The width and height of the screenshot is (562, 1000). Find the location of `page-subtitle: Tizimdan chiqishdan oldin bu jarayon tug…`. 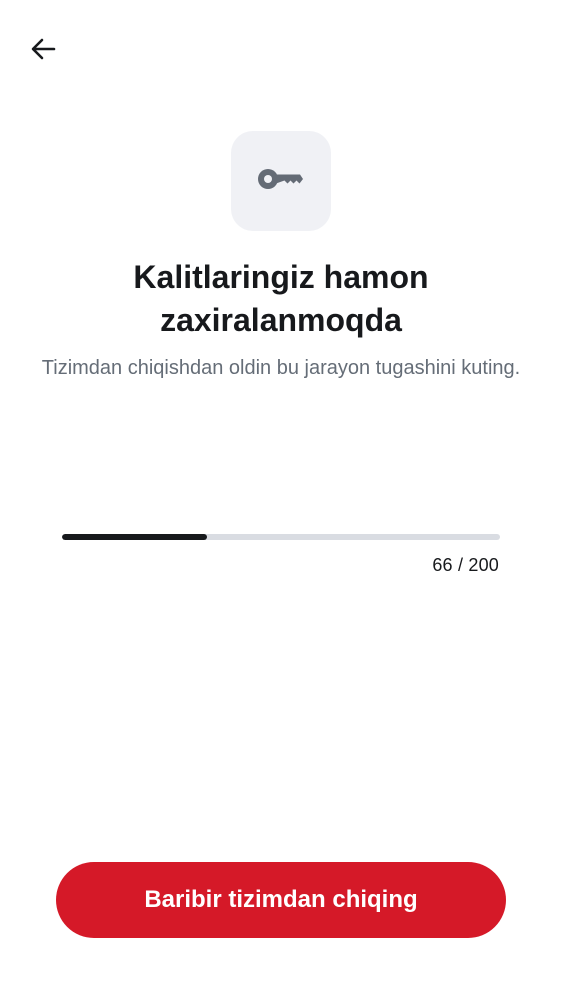

page-subtitle: Tizimdan chiqishdan oldin bu jarayon tug… is located at coordinates (281, 368).